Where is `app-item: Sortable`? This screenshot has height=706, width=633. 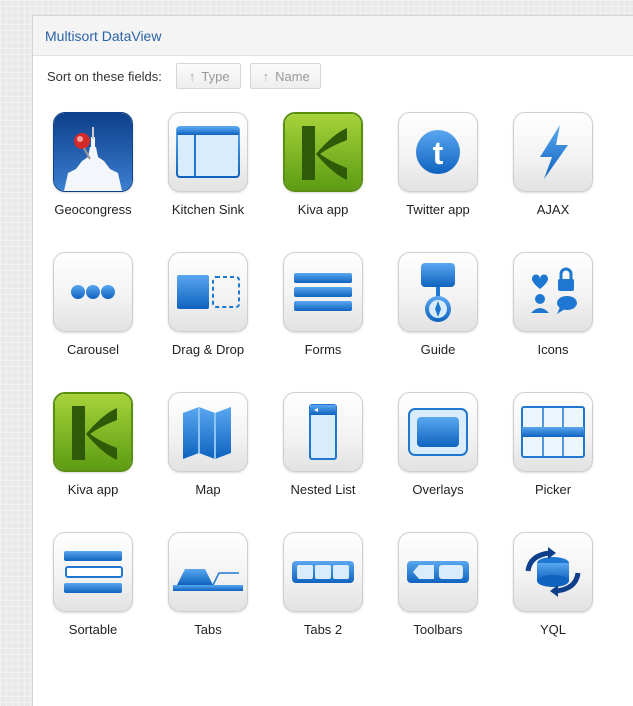 app-item: Sortable is located at coordinates (95, 602).